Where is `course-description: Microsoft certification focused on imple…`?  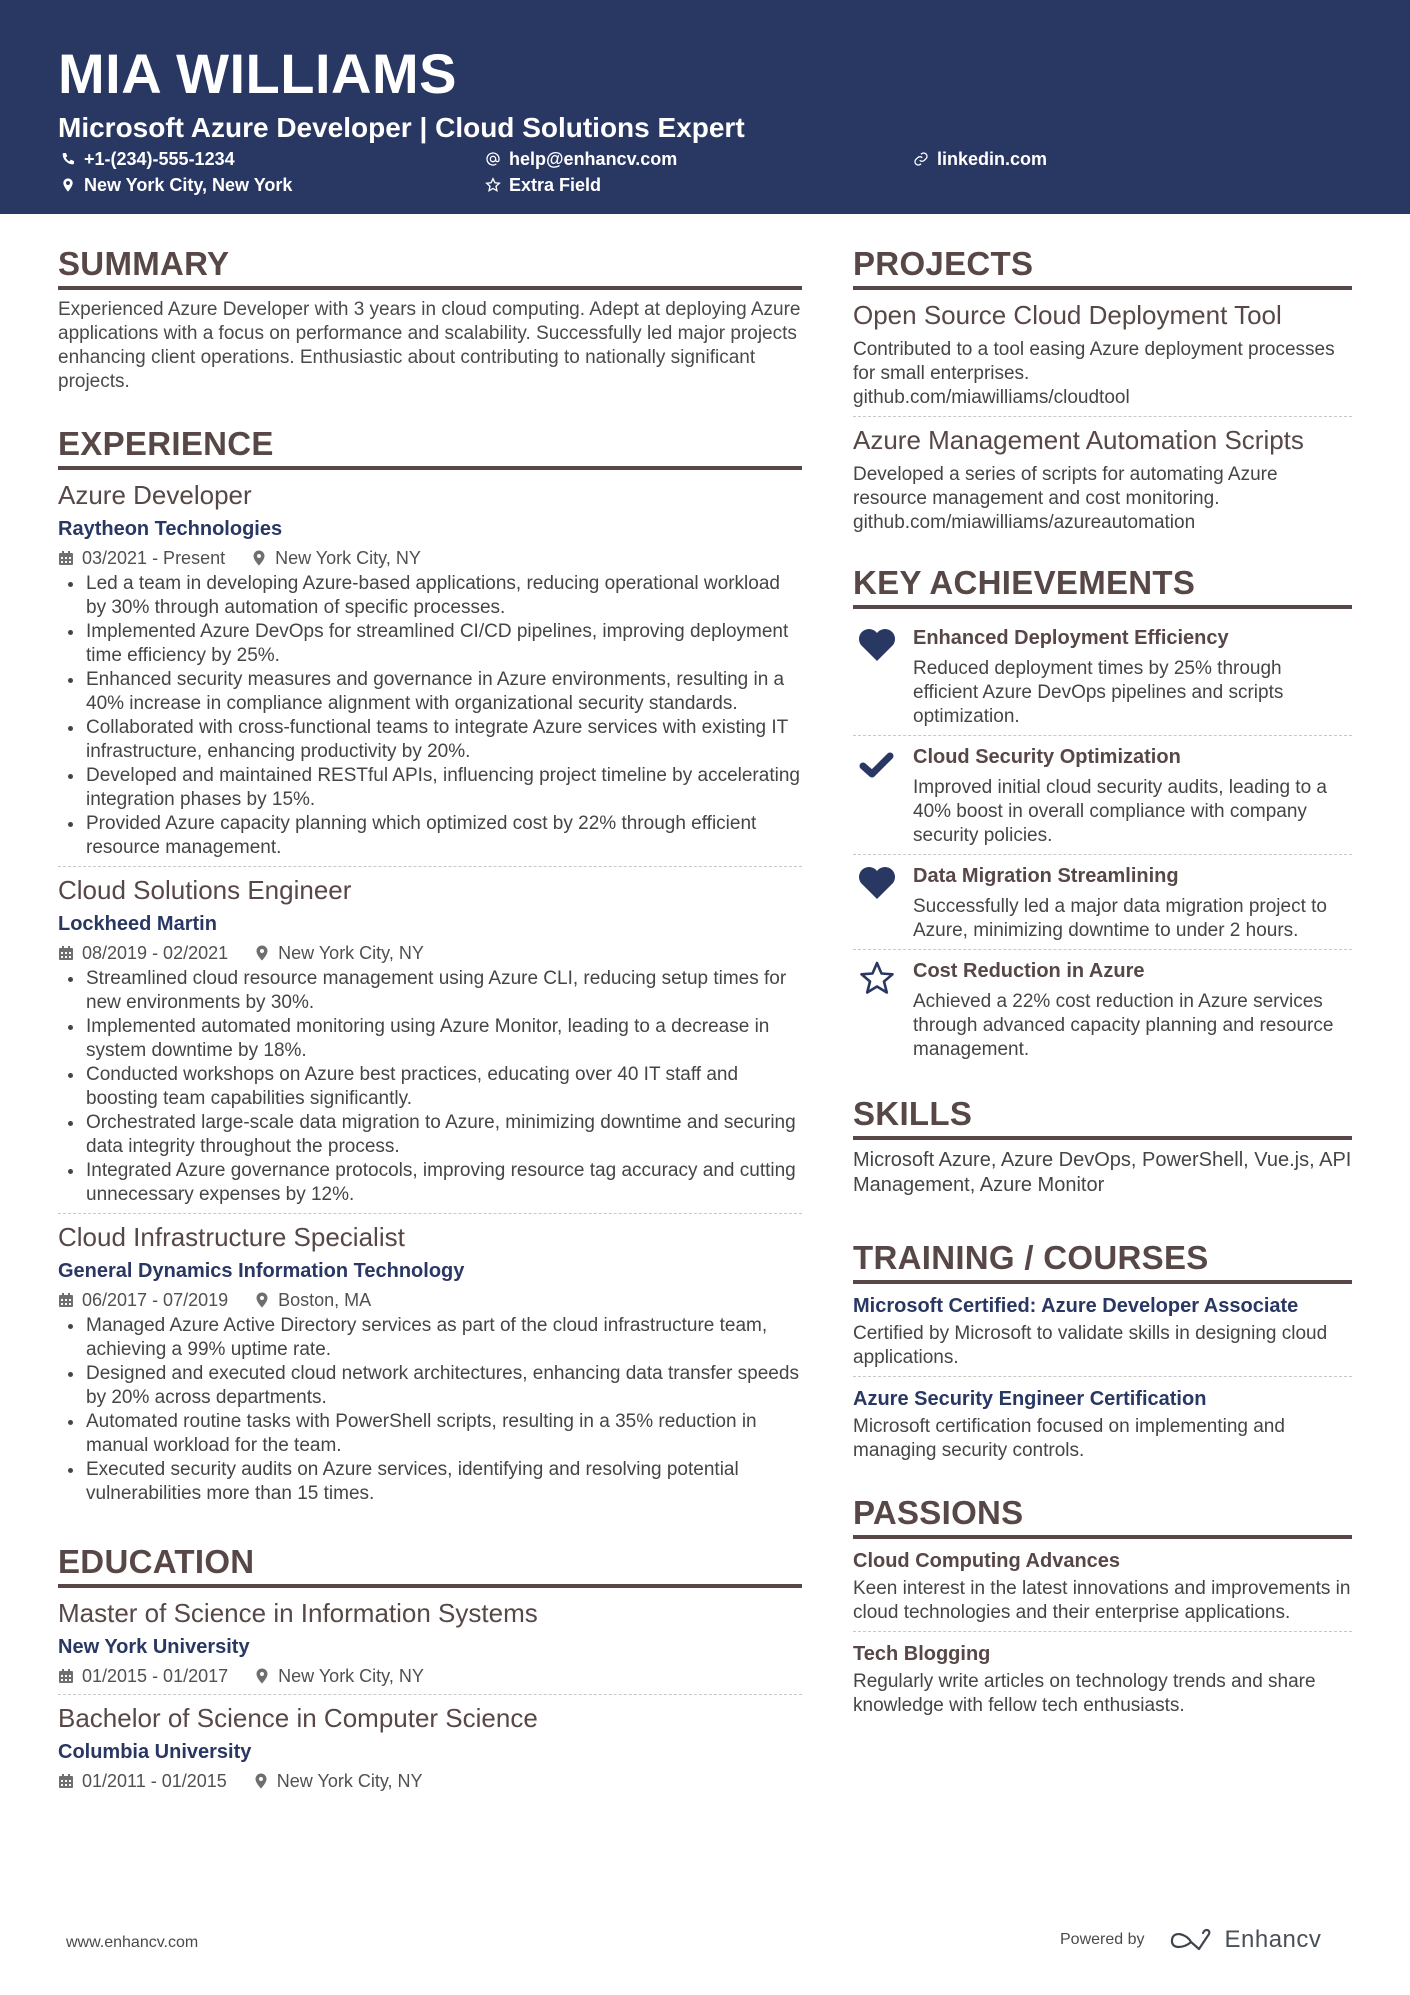 course-description: Microsoft certification focused on imple… is located at coordinates (1069, 1438).